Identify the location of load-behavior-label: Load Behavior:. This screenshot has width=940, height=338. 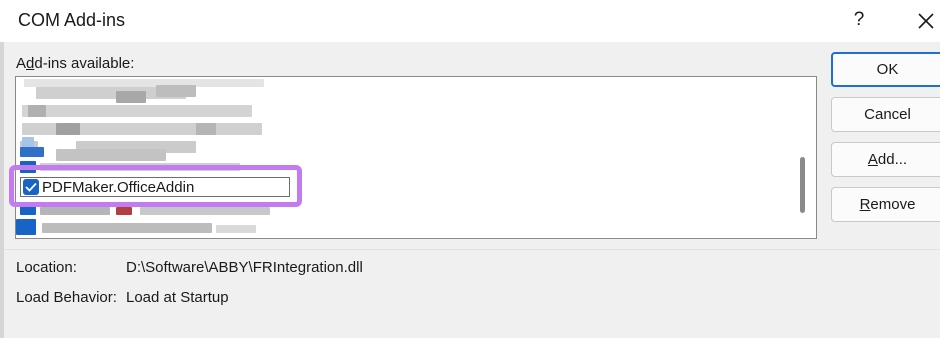
(66, 297).